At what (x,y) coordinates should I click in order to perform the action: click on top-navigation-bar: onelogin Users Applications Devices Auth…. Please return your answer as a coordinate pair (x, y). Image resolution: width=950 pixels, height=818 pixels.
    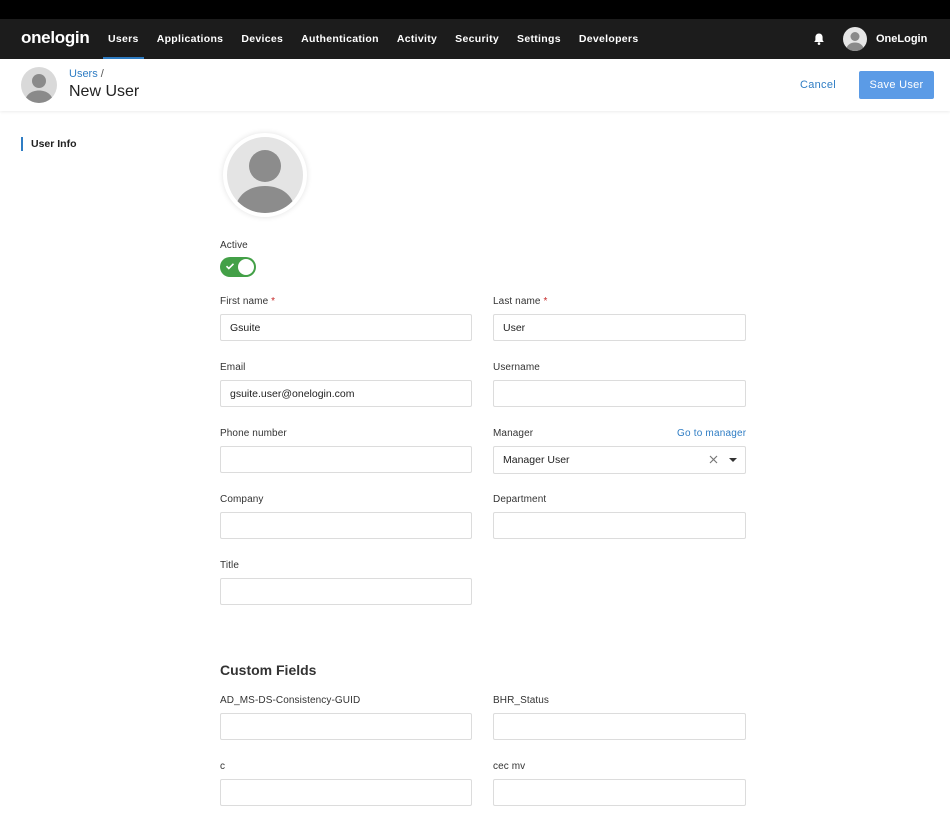
    Looking at the image, I should click on (475, 39).